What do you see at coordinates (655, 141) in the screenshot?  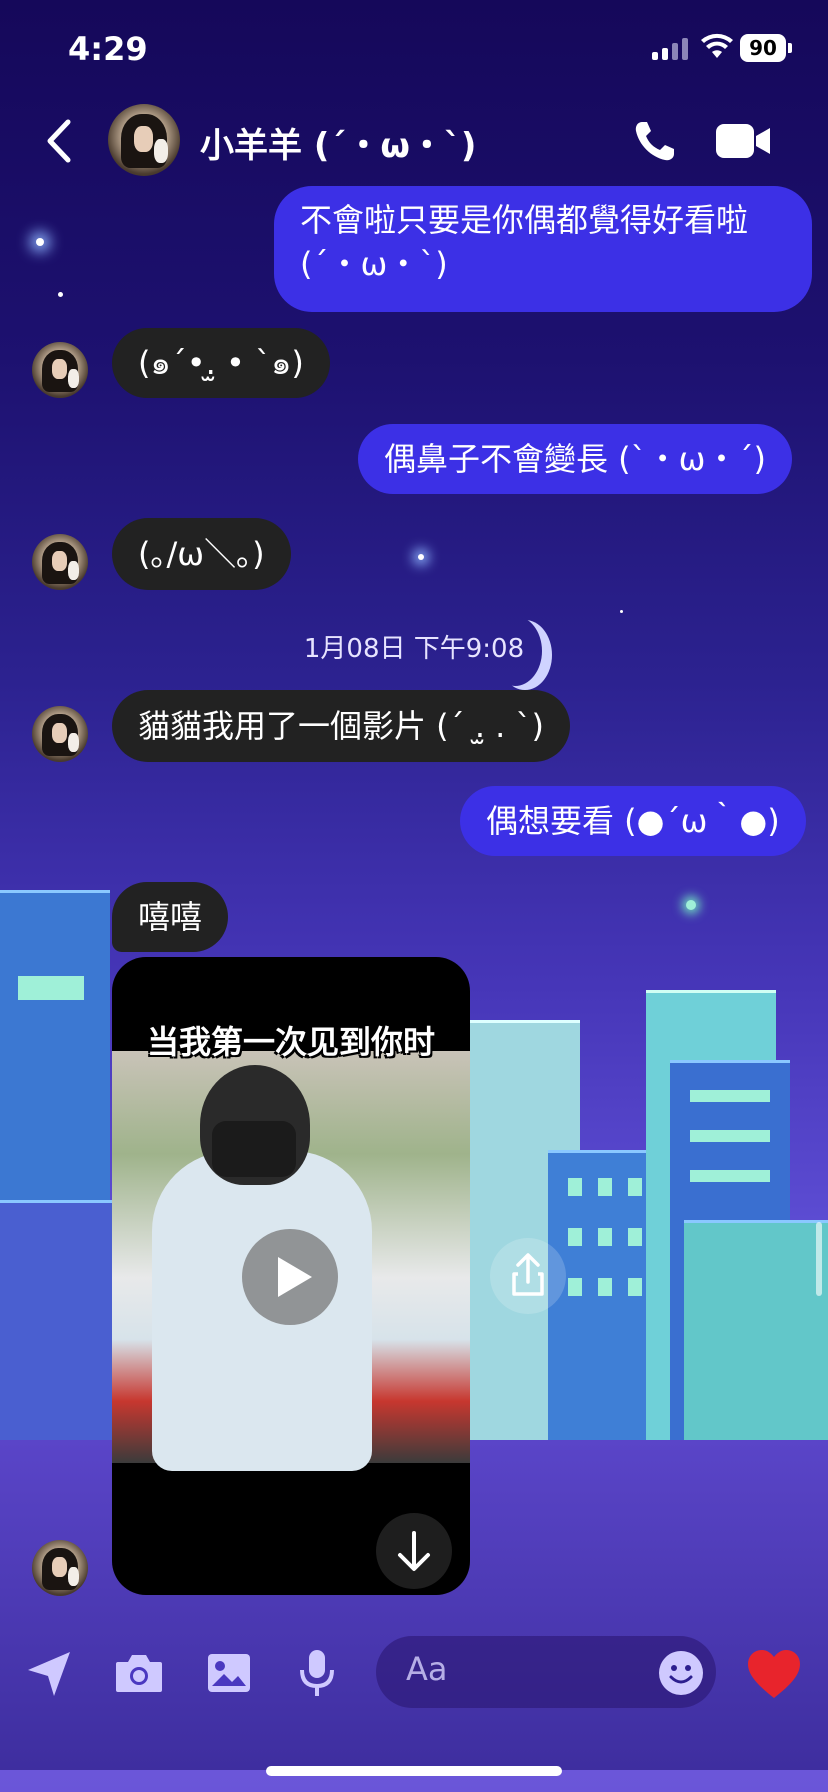 I see `phone-icon` at bounding box center [655, 141].